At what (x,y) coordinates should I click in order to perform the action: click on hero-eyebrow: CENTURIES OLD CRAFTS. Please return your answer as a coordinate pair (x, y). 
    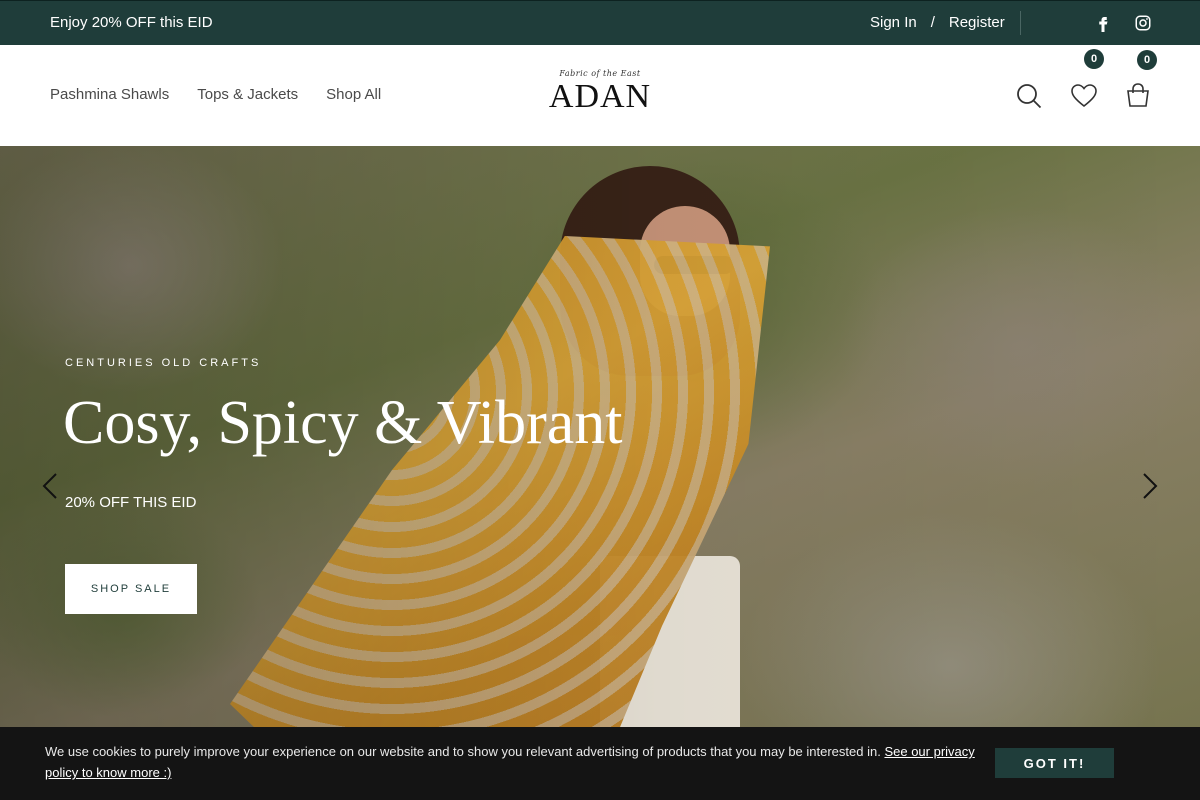
    Looking at the image, I should click on (163, 363).